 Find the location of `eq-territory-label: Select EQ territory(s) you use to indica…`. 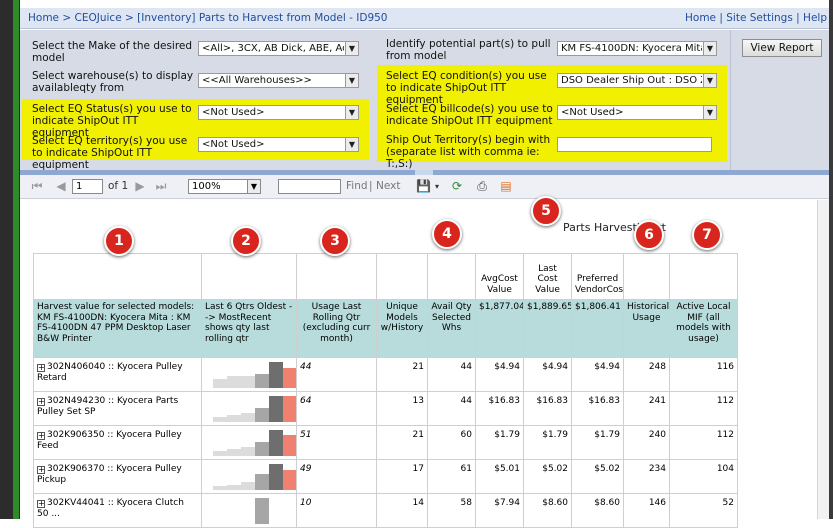

eq-territory-label: Select EQ territory(s) you use to indica… is located at coordinates (110, 153).